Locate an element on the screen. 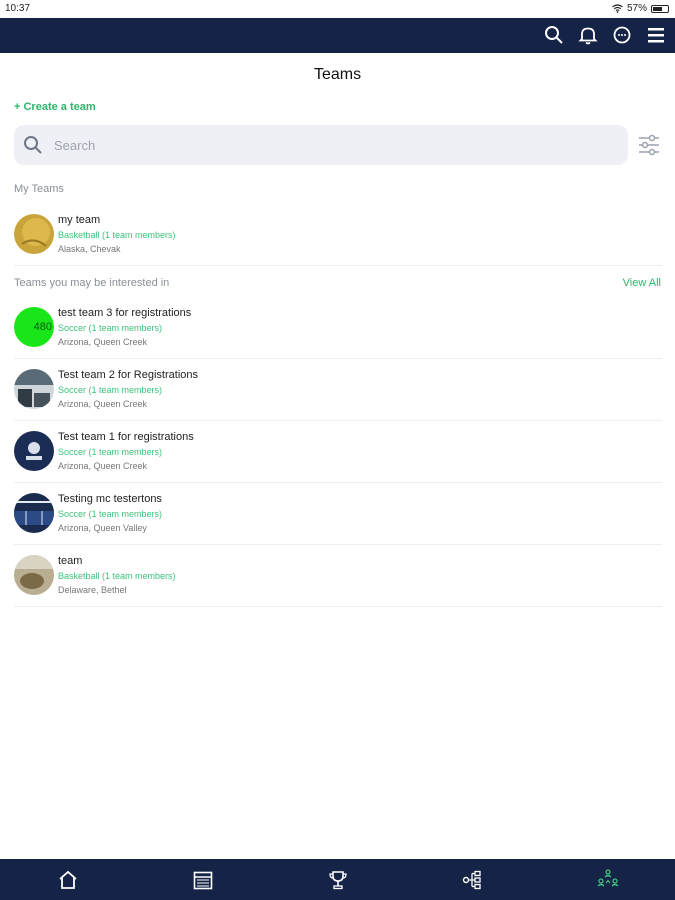 This screenshot has height=900, width=675. search-bar is located at coordinates (321, 145).